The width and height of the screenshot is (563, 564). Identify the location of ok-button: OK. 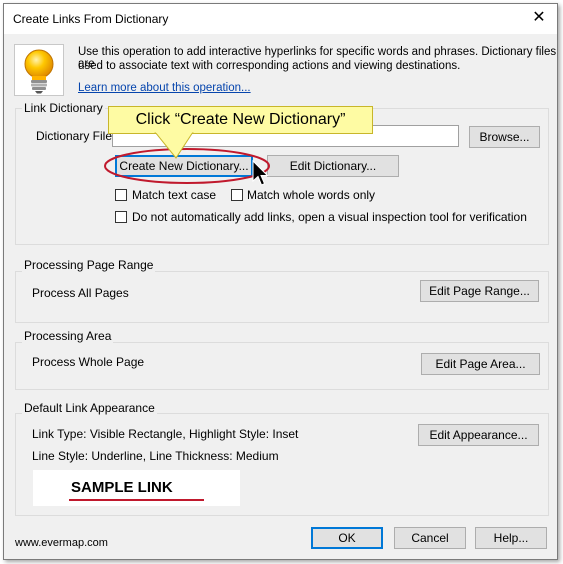
(347, 538).